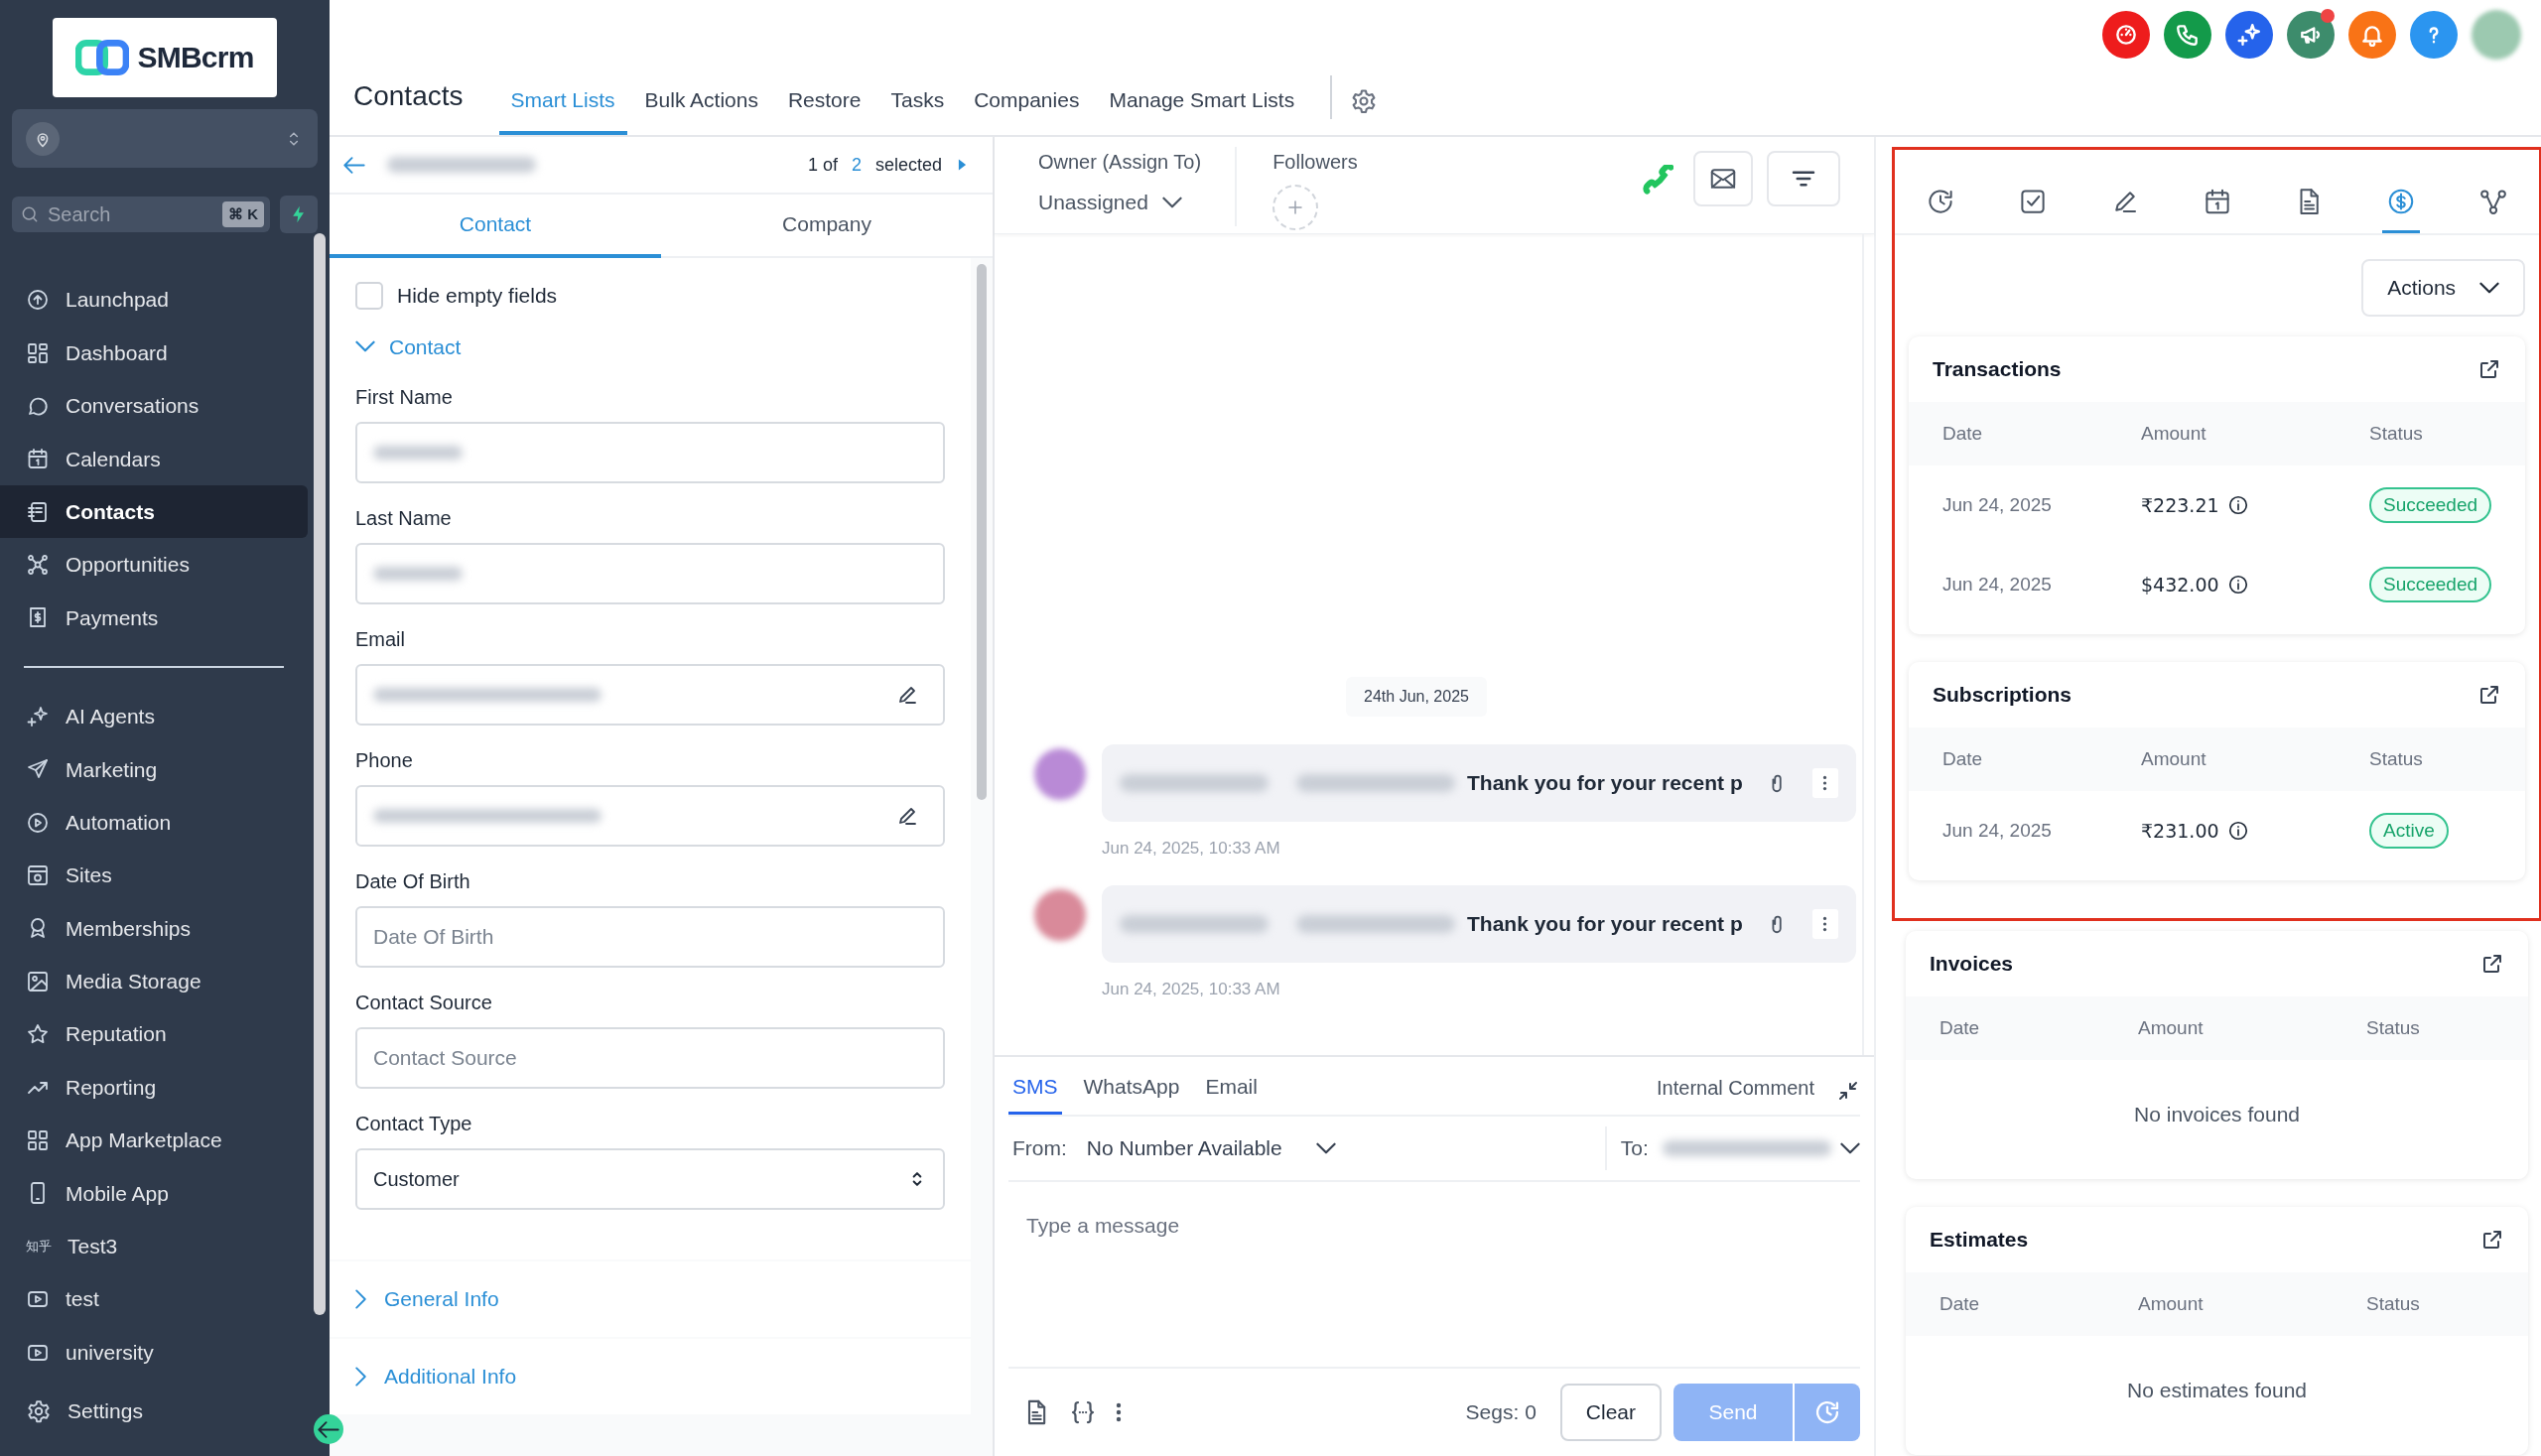 This screenshot has height=1456, width=2541. Describe the element at coordinates (409, 96) in the screenshot. I see `page-title: Contacts` at that location.